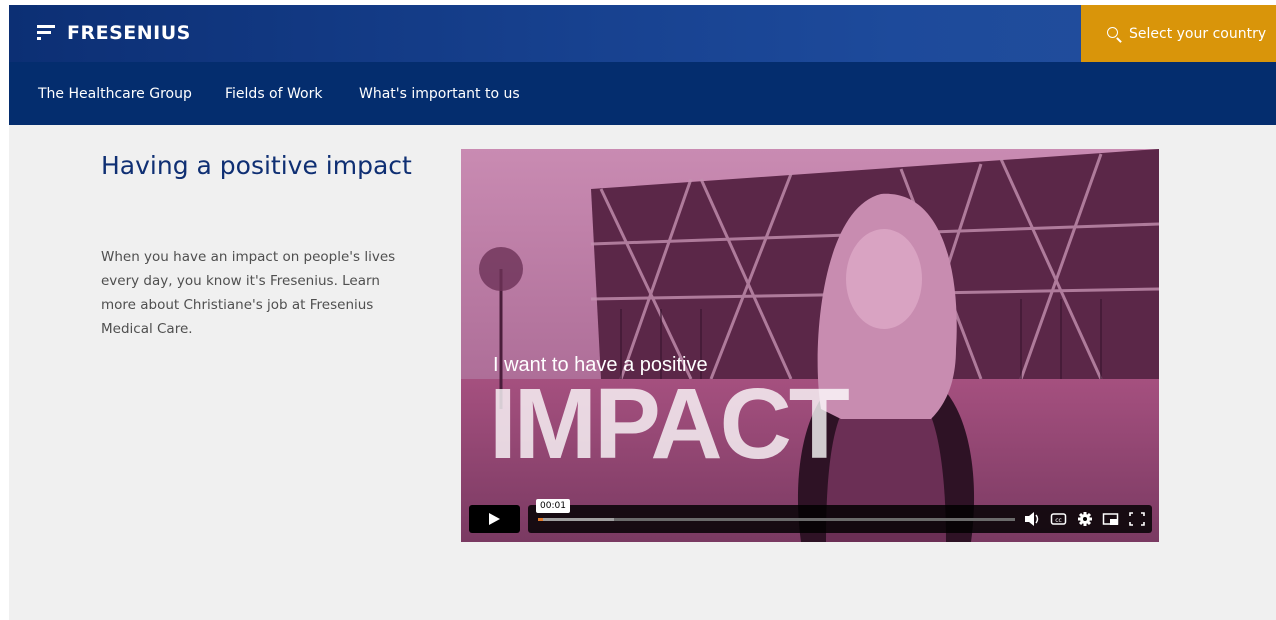 The height and width of the screenshot is (620, 1276). Describe the element at coordinates (553, 506) in the screenshot. I see `current-time-tooltip: 00:01` at that location.